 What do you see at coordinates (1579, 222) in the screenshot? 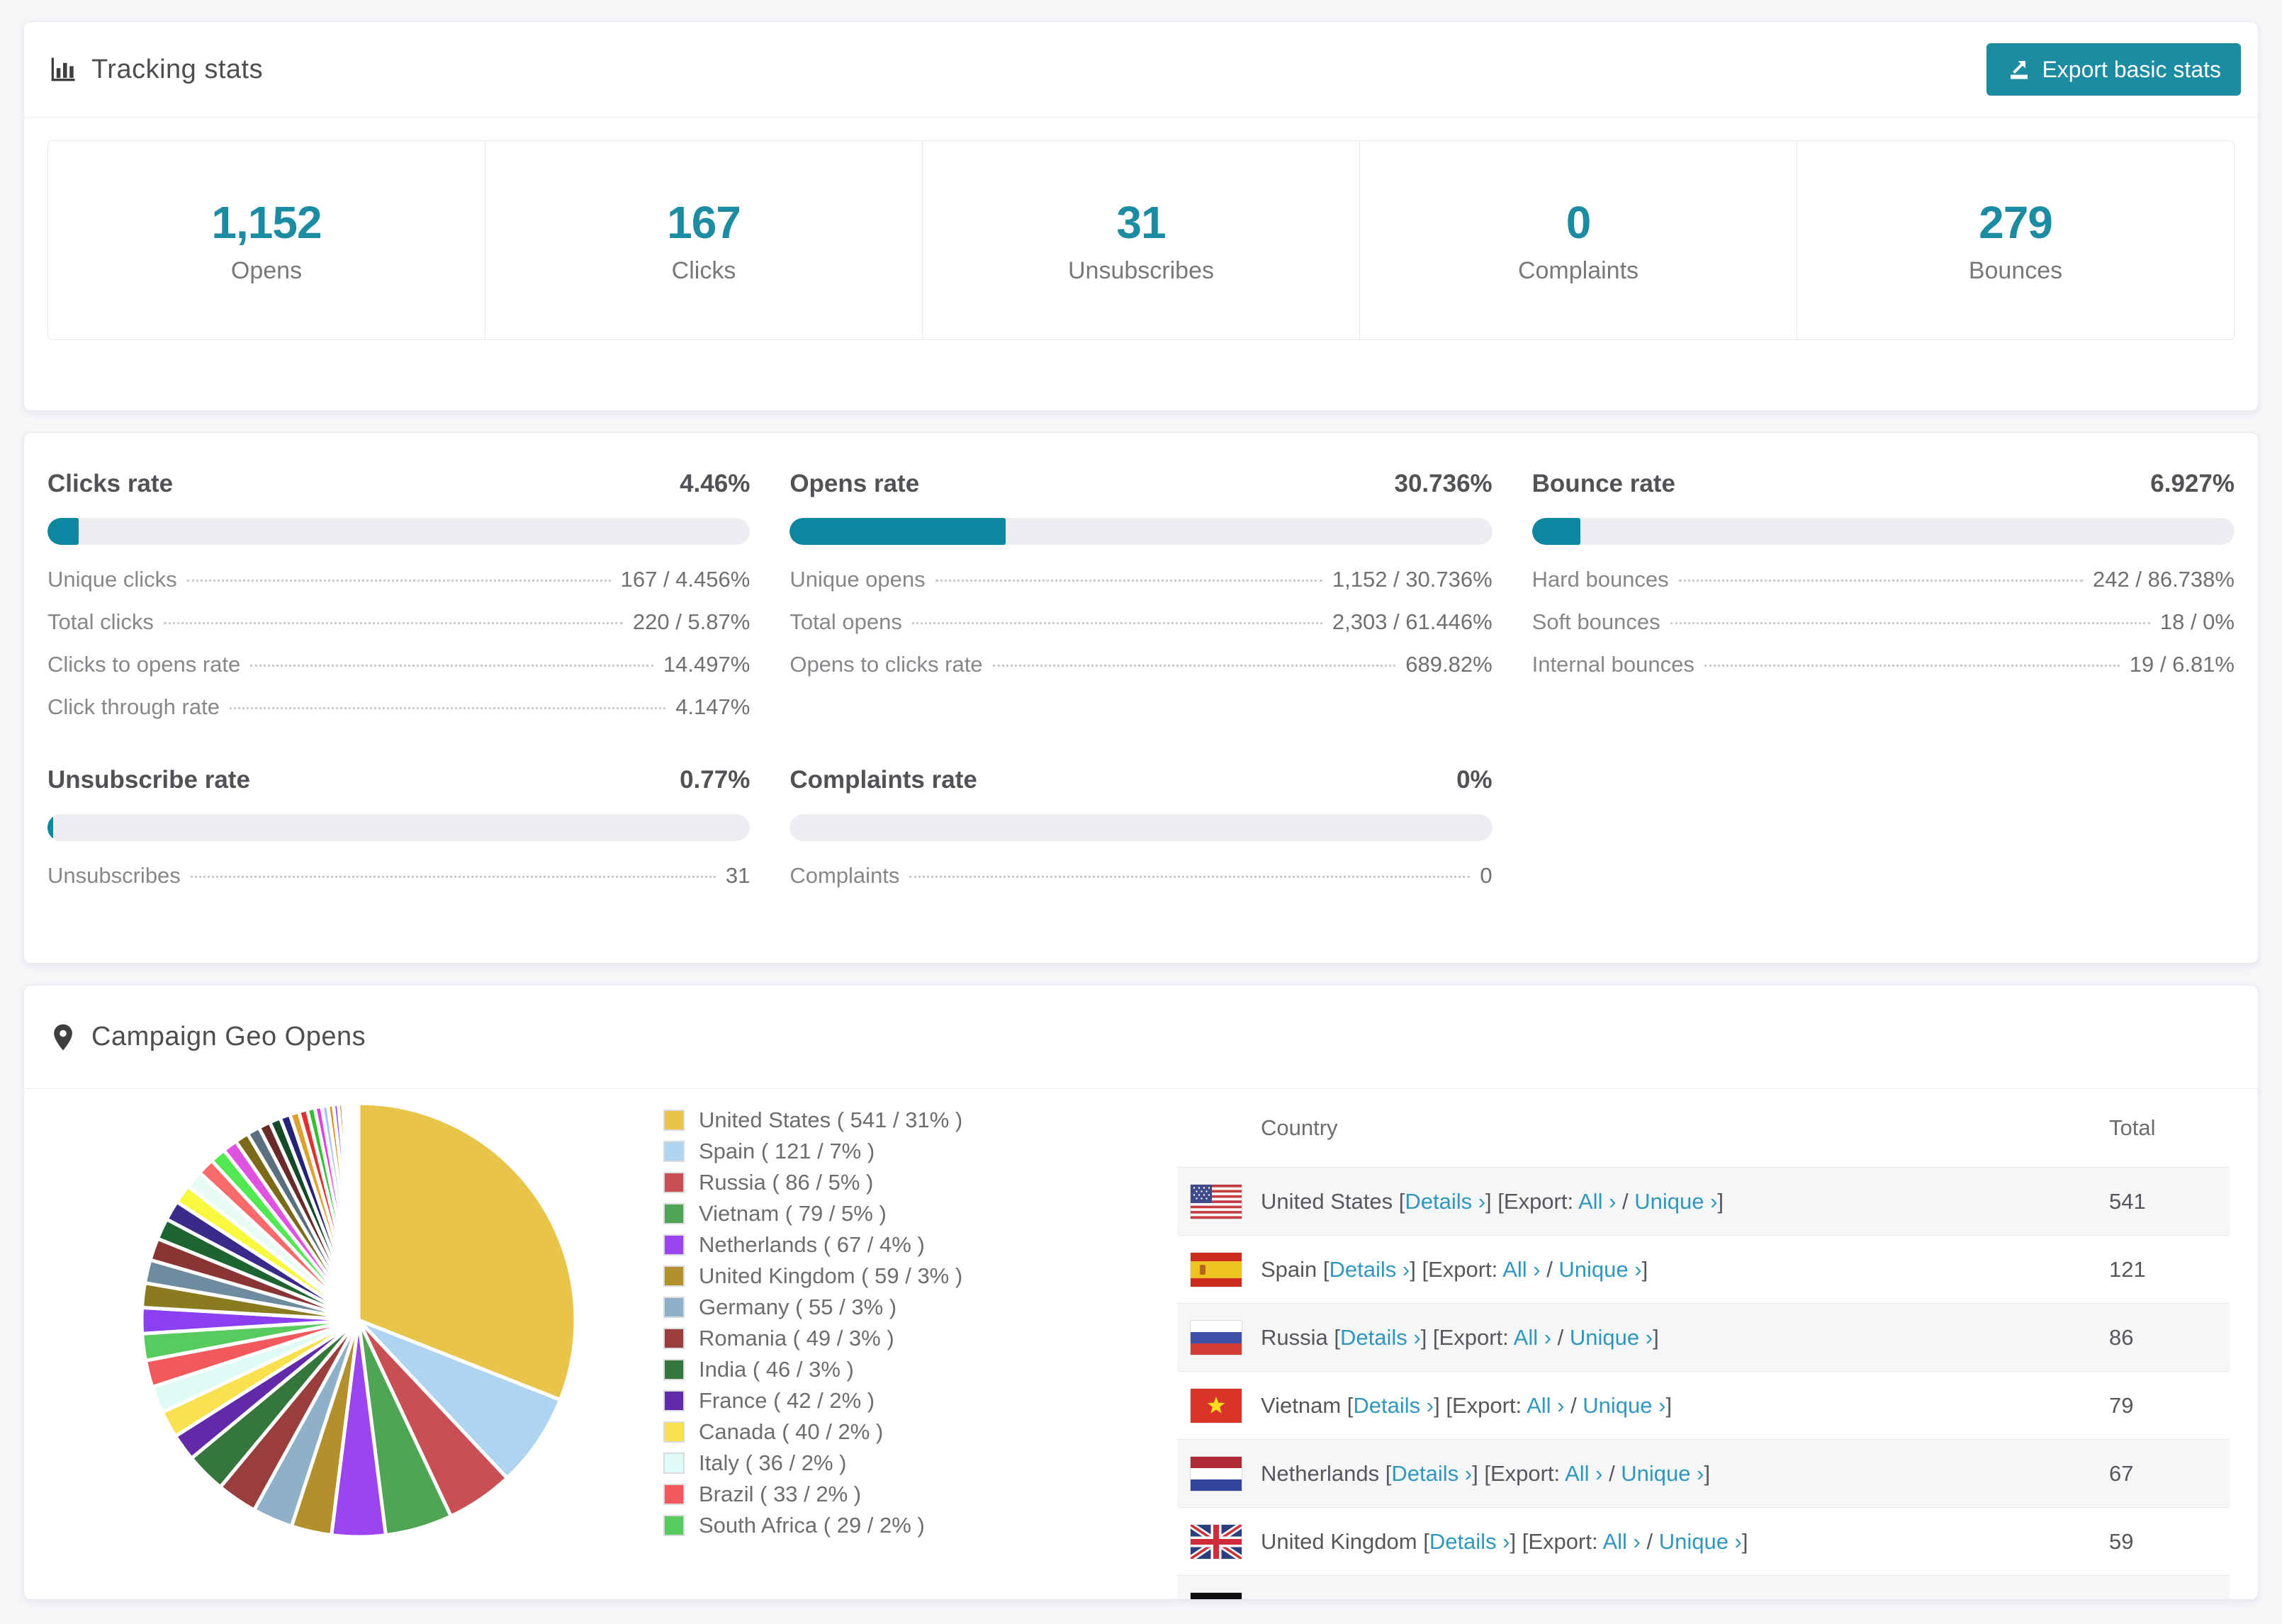
I see `stat-value: 0` at bounding box center [1579, 222].